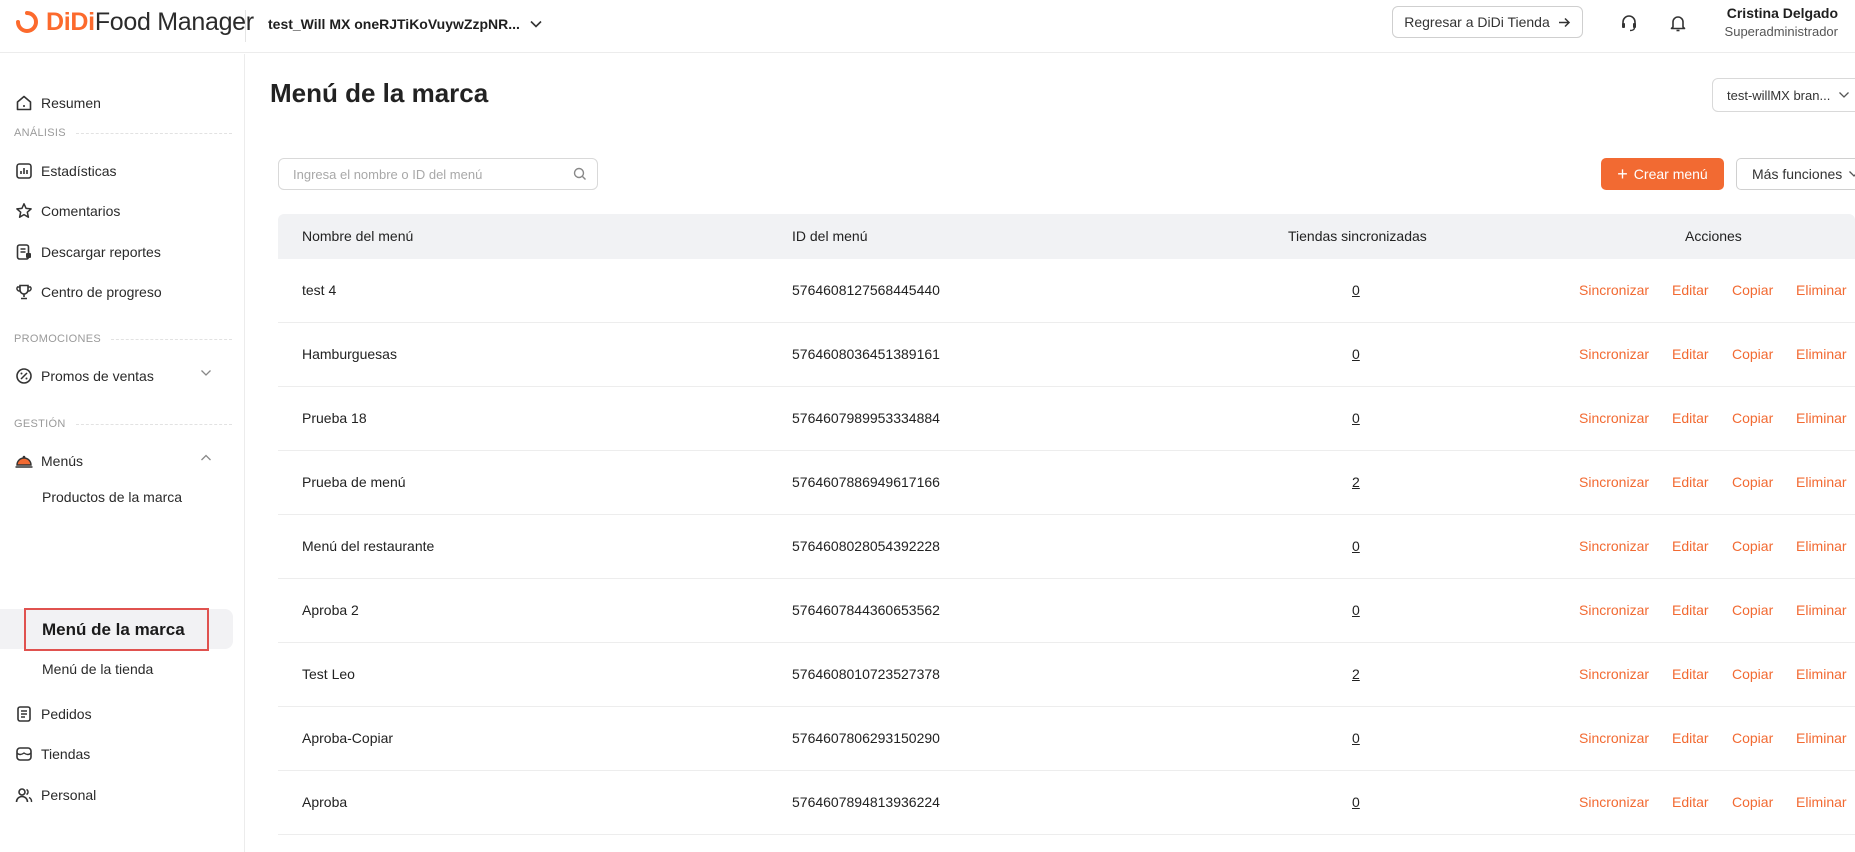  What do you see at coordinates (319, 290) in the screenshot?
I see `menu-name: test 4` at bounding box center [319, 290].